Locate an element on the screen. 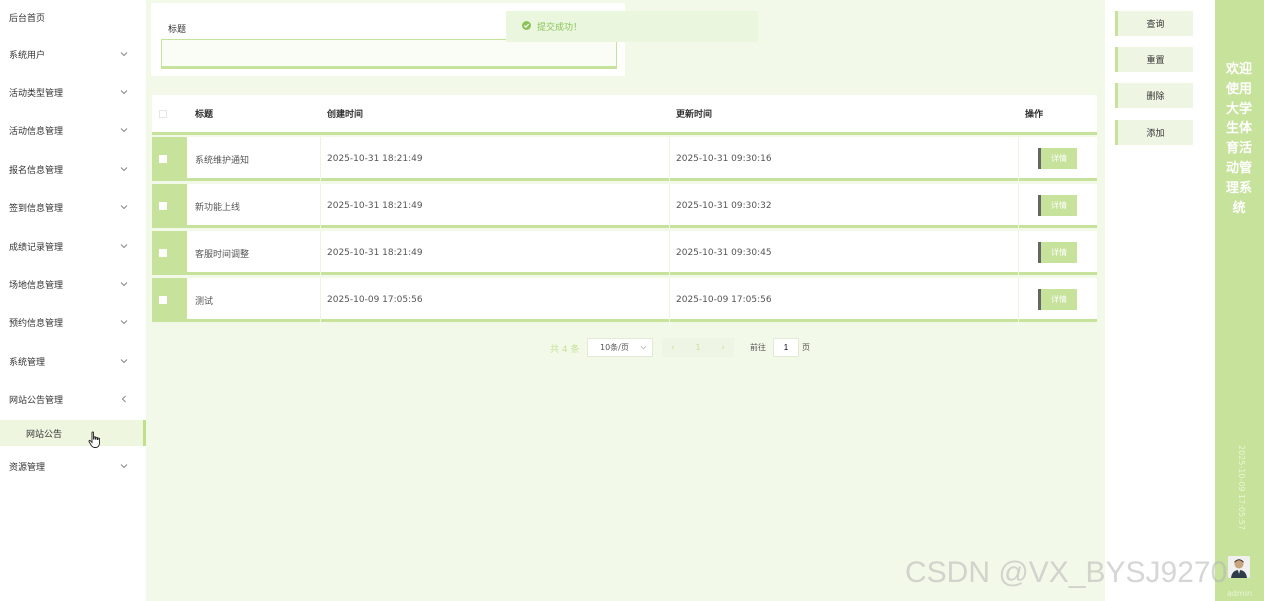 Image resolution: width=1264 pixels, height=601 pixels. cell-created: 2025-10-09 17:05:56 is located at coordinates (375, 300).